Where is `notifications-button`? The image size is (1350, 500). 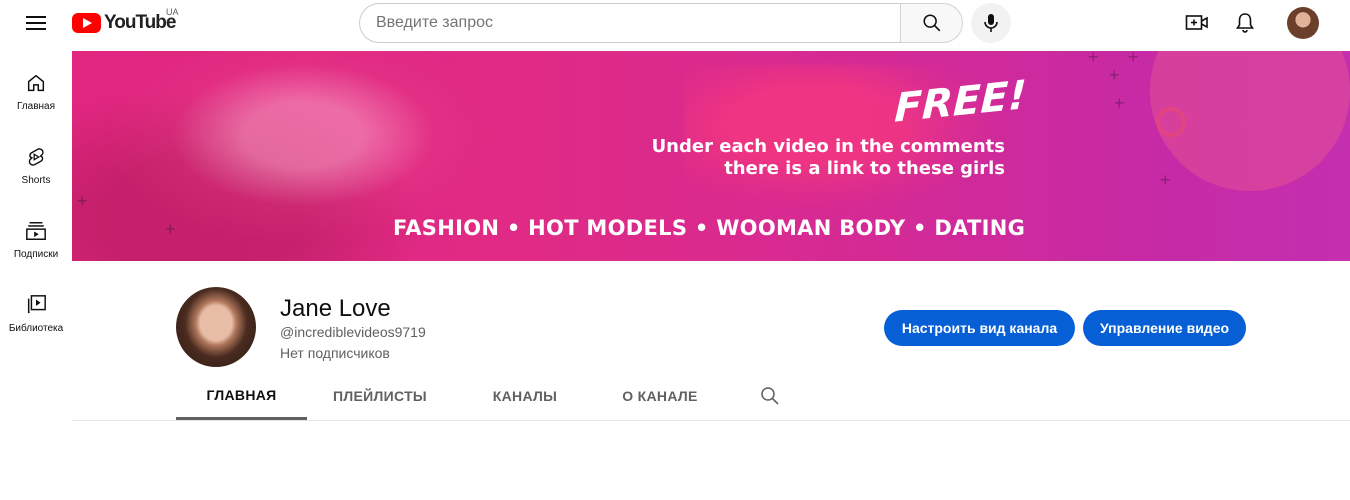
notifications-button is located at coordinates (1245, 23).